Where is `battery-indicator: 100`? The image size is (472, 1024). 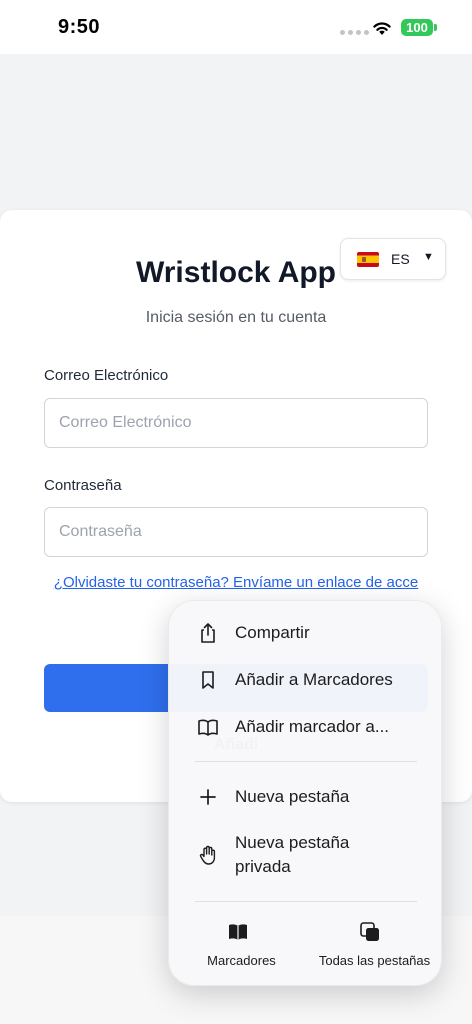
battery-indicator: 100 is located at coordinates (417, 27).